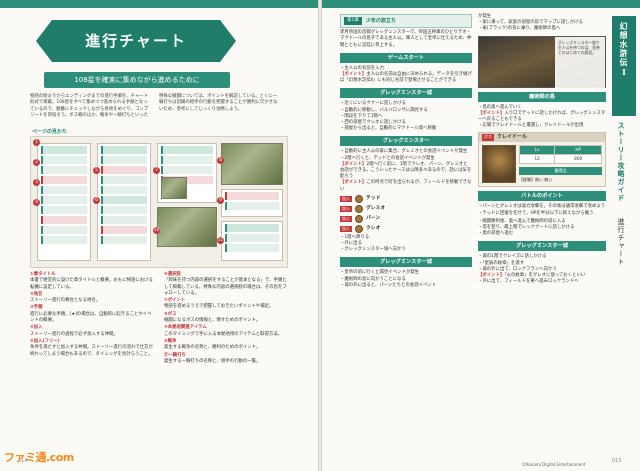  What do you see at coordinates (65, 301) in the screenshot?
I see `legend-item-text: ストーリー進行の舞台となる地名。` at bounding box center [65, 301].